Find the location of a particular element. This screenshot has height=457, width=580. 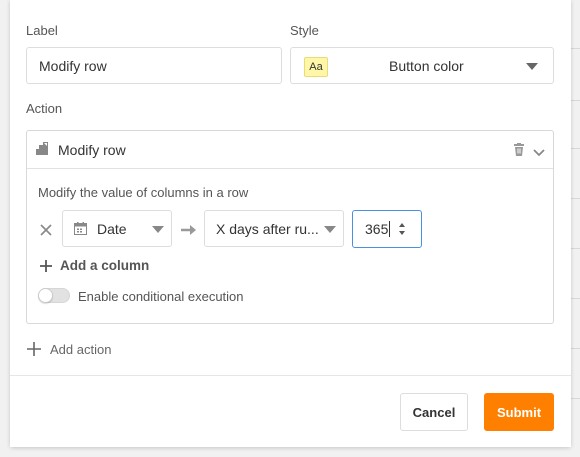

style-select: Aa Button color is located at coordinates (422, 65).